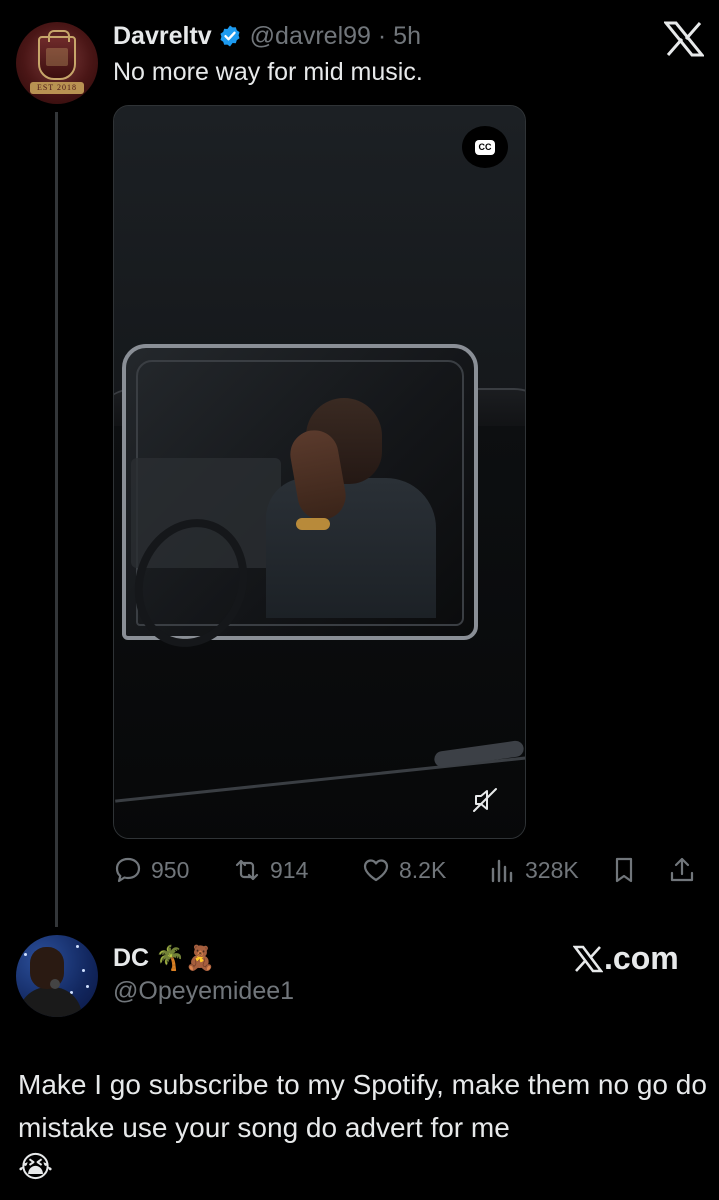 The width and height of the screenshot is (719, 1200). What do you see at coordinates (624, 870) in the screenshot?
I see `bookmark-icon` at bounding box center [624, 870].